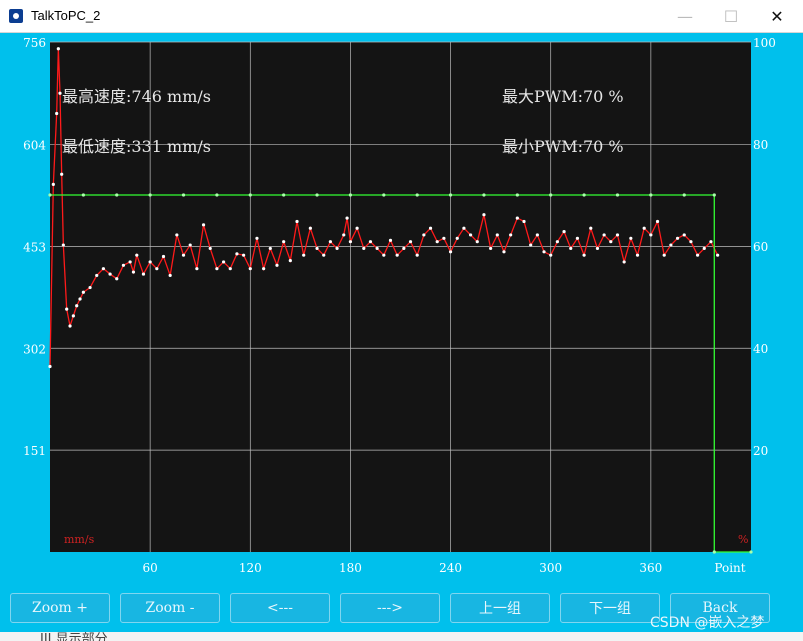 The image size is (803, 641). What do you see at coordinates (685, 16) in the screenshot?
I see `minimize-button: —` at bounding box center [685, 16].